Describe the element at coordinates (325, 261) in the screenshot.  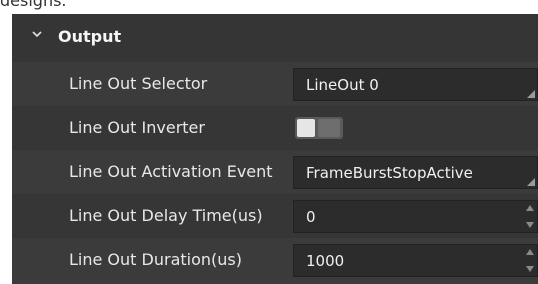
I see `line-out-duration-value: 1000` at that location.